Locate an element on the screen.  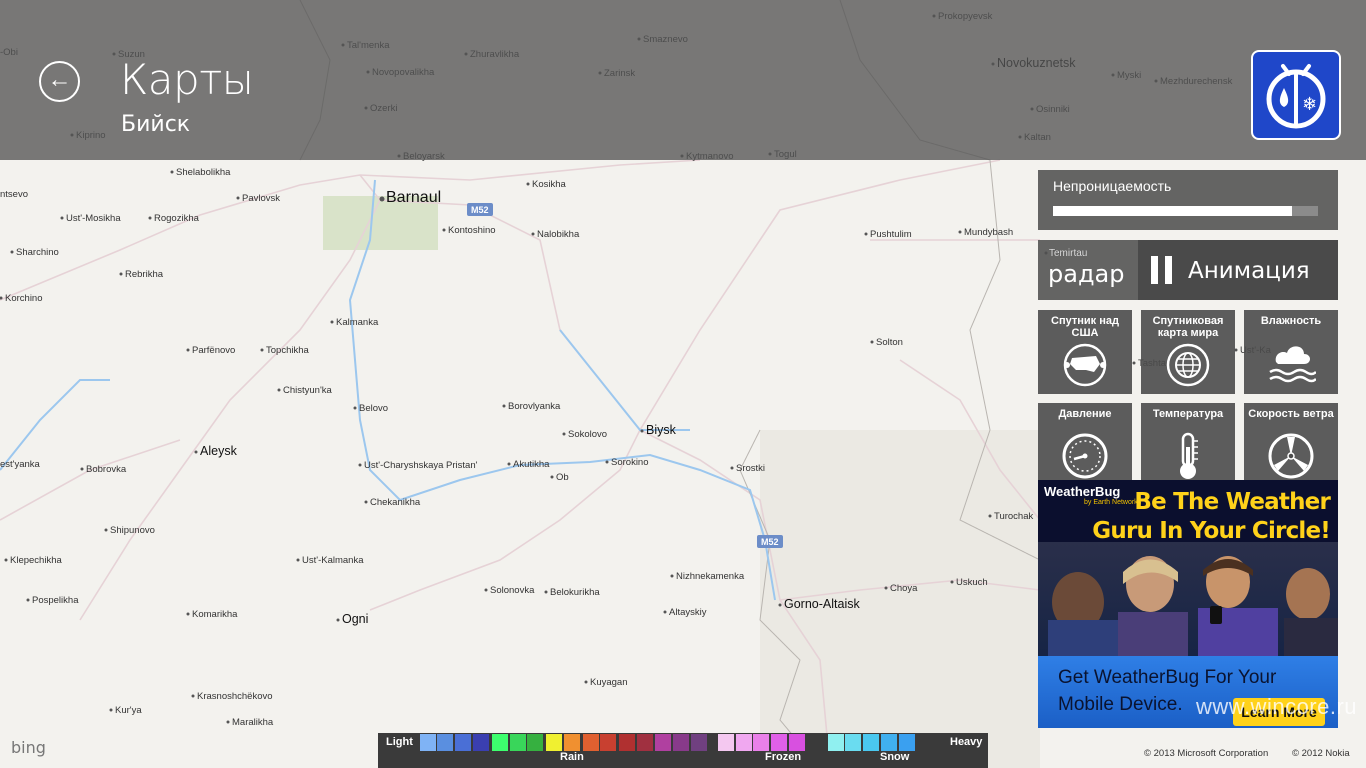
map-city-label: ntsevo is located at coordinates (14, 194).